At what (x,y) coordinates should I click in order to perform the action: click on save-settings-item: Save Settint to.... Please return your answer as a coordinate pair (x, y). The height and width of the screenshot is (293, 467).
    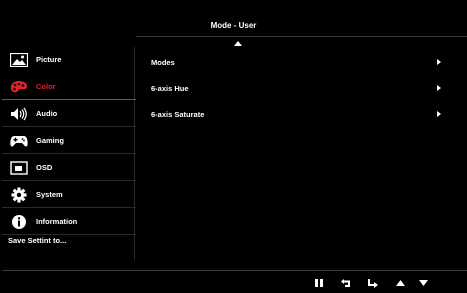
    Looking at the image, I should click on (37, 240).